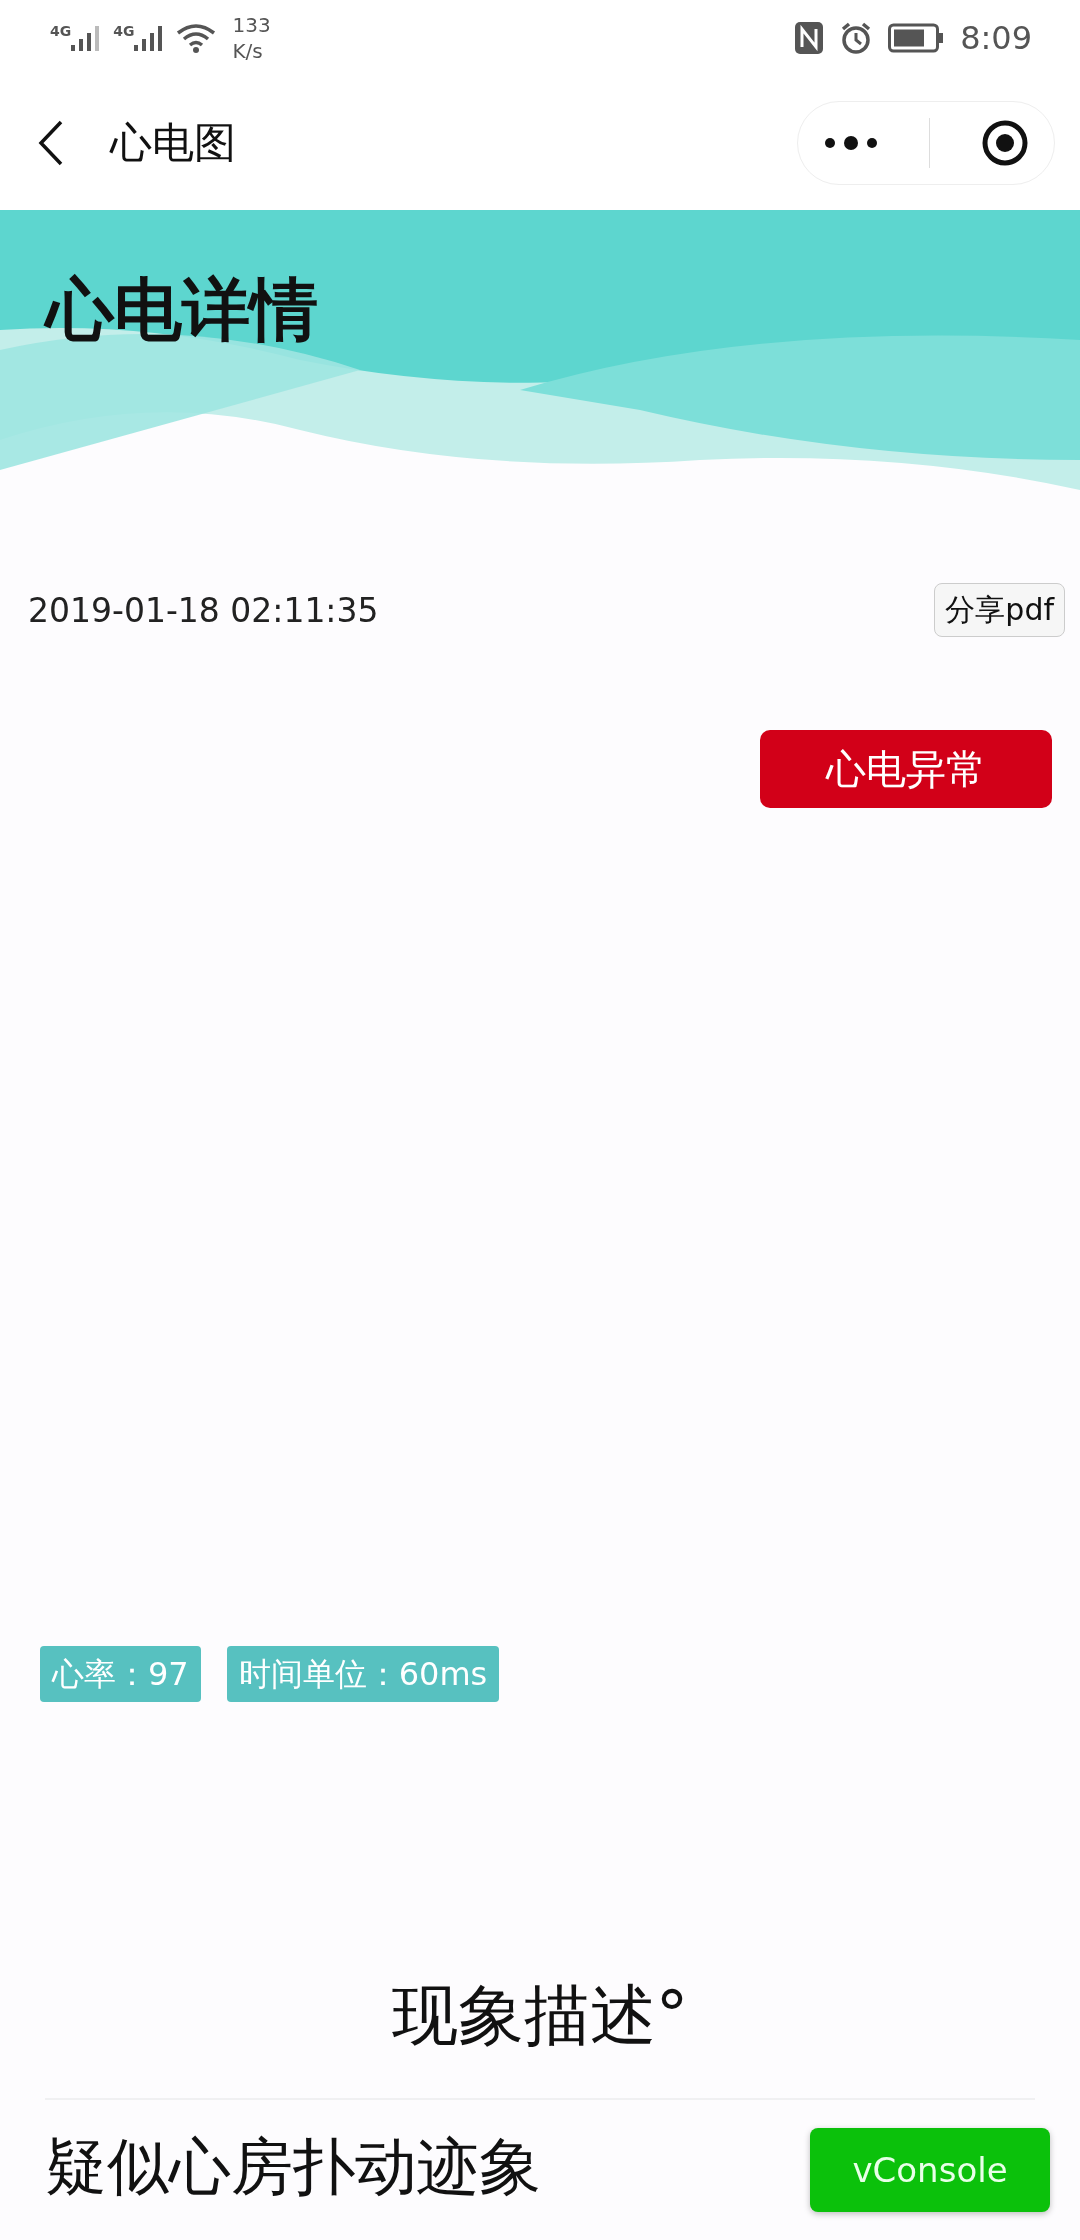  What do you see at coordinates (203, 610) in the screenshot?
I see `record-datetime: 2019-01-18 02:11:35` at bounding box center [203, 610].